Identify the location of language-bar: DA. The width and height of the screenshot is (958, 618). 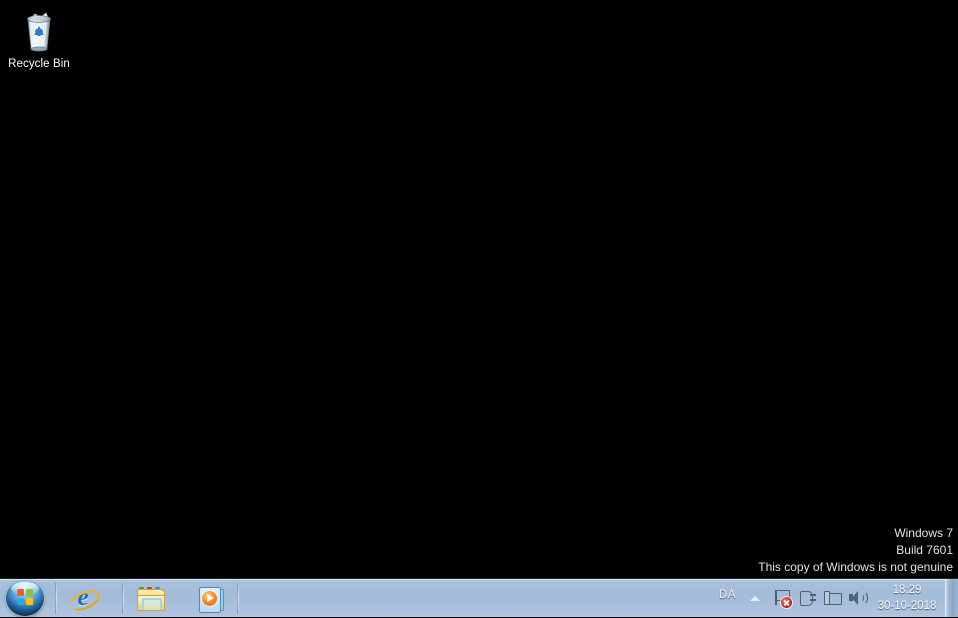
(727, 595).